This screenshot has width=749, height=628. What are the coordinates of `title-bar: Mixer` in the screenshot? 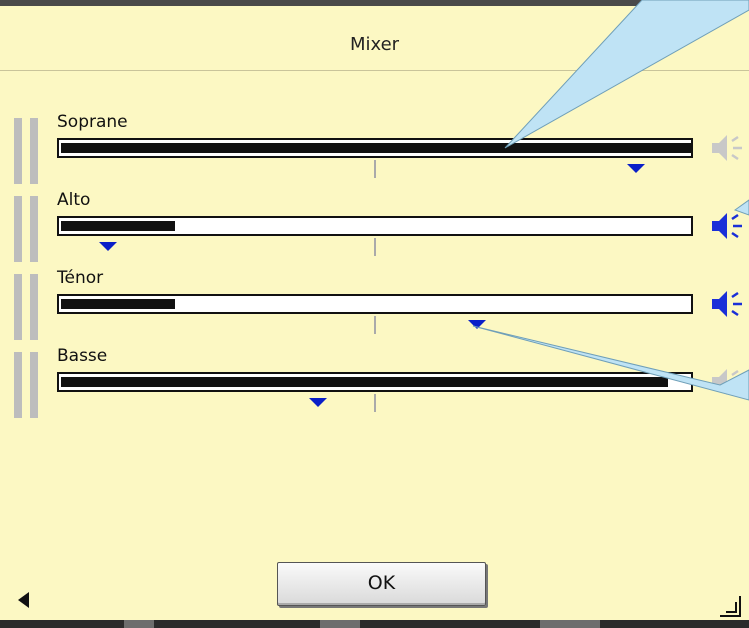 It's located at (374, 45).